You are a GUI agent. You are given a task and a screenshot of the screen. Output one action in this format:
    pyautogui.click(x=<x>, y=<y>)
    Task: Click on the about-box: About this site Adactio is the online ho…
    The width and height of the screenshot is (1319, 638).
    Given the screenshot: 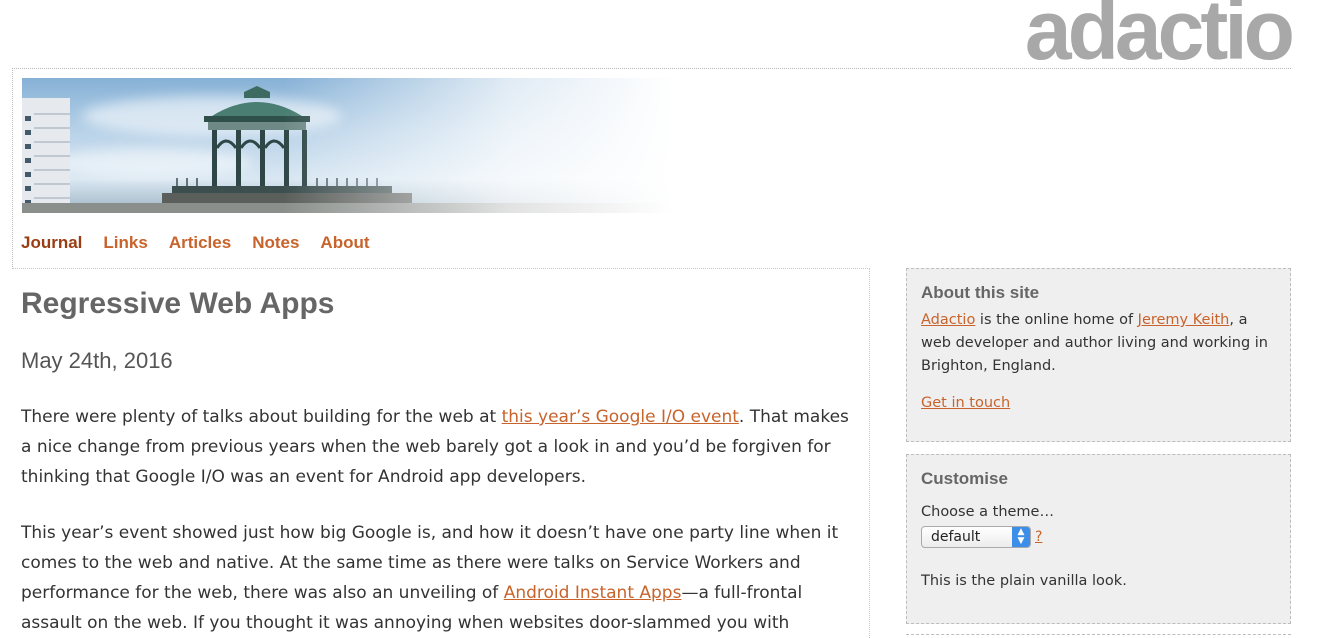 What is the action you would take?
    pyautogui.click(x=1098, y=355)
    